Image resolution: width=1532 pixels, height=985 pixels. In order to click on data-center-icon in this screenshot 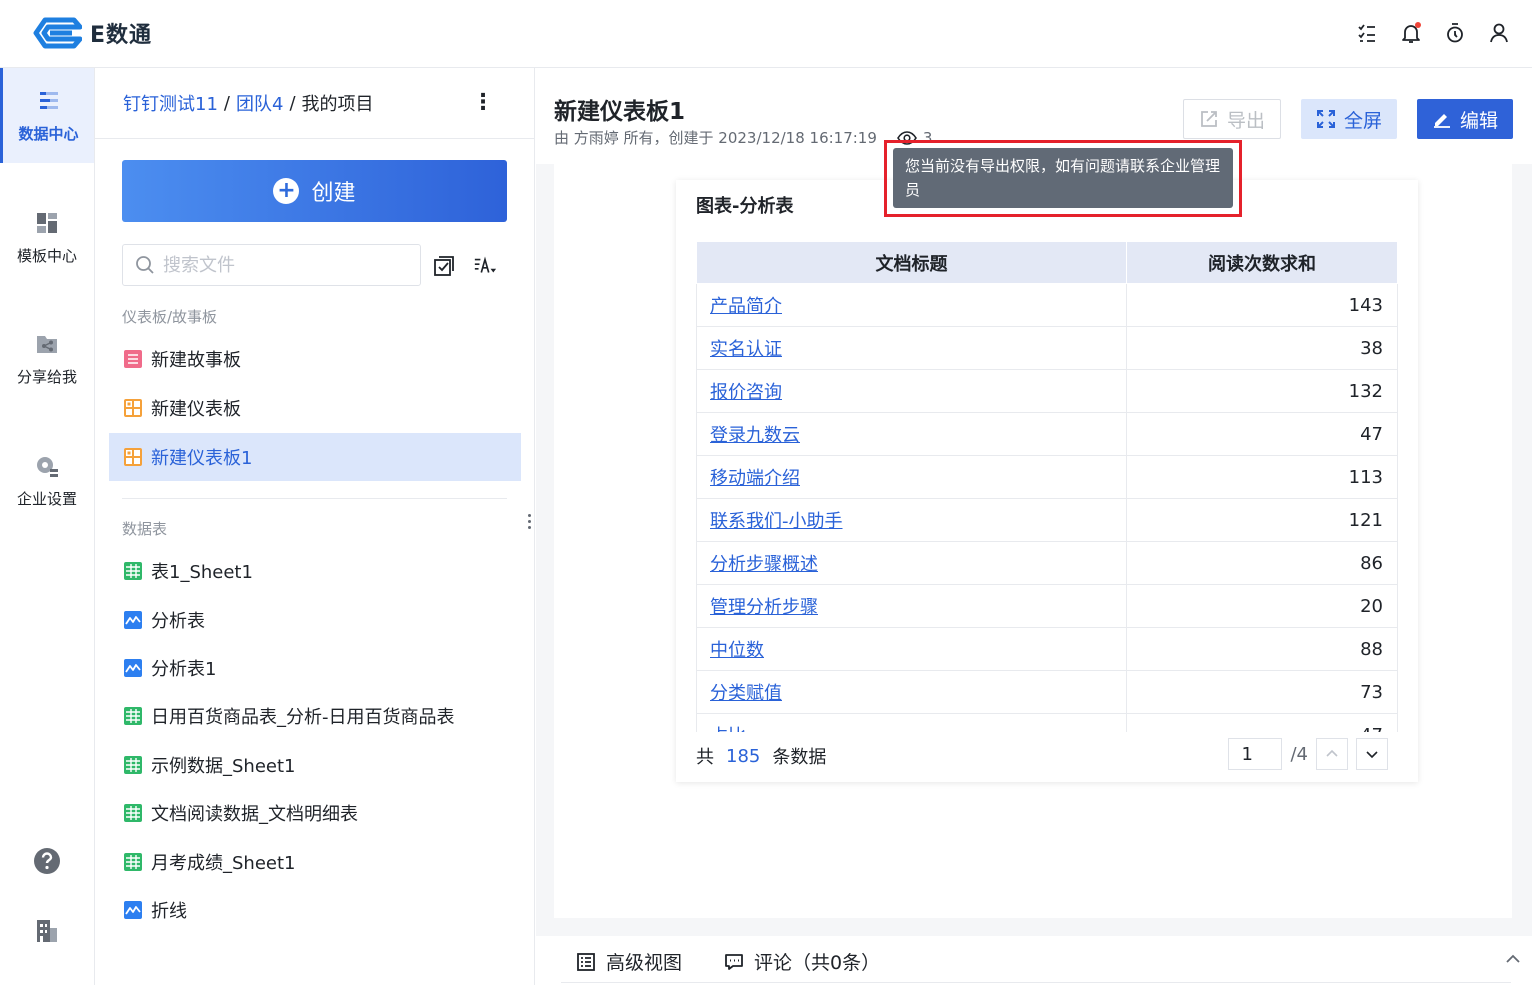, I will do `click(48, 100)`.